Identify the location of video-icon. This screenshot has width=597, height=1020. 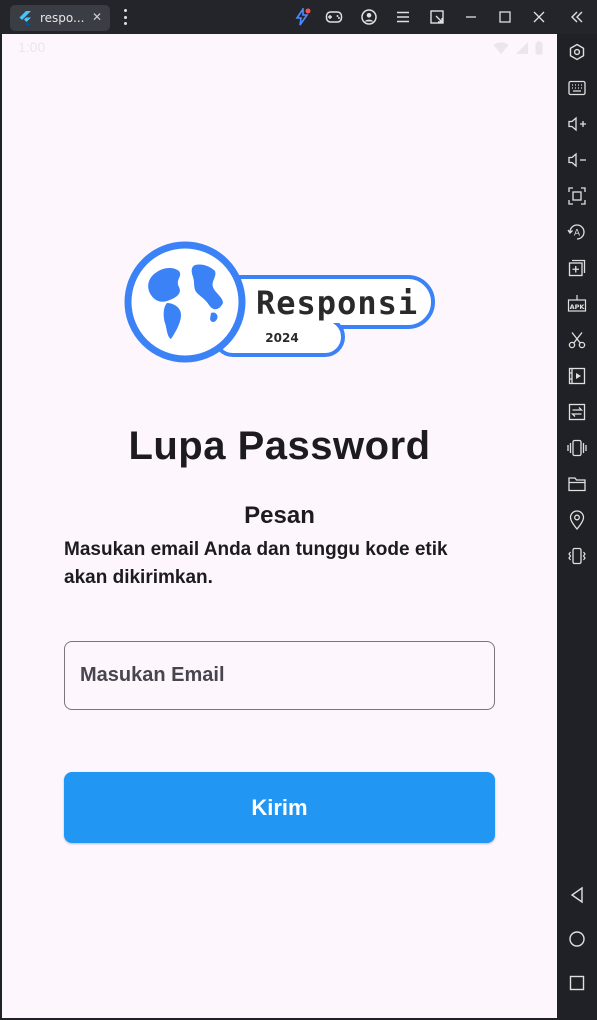
(577, 376).